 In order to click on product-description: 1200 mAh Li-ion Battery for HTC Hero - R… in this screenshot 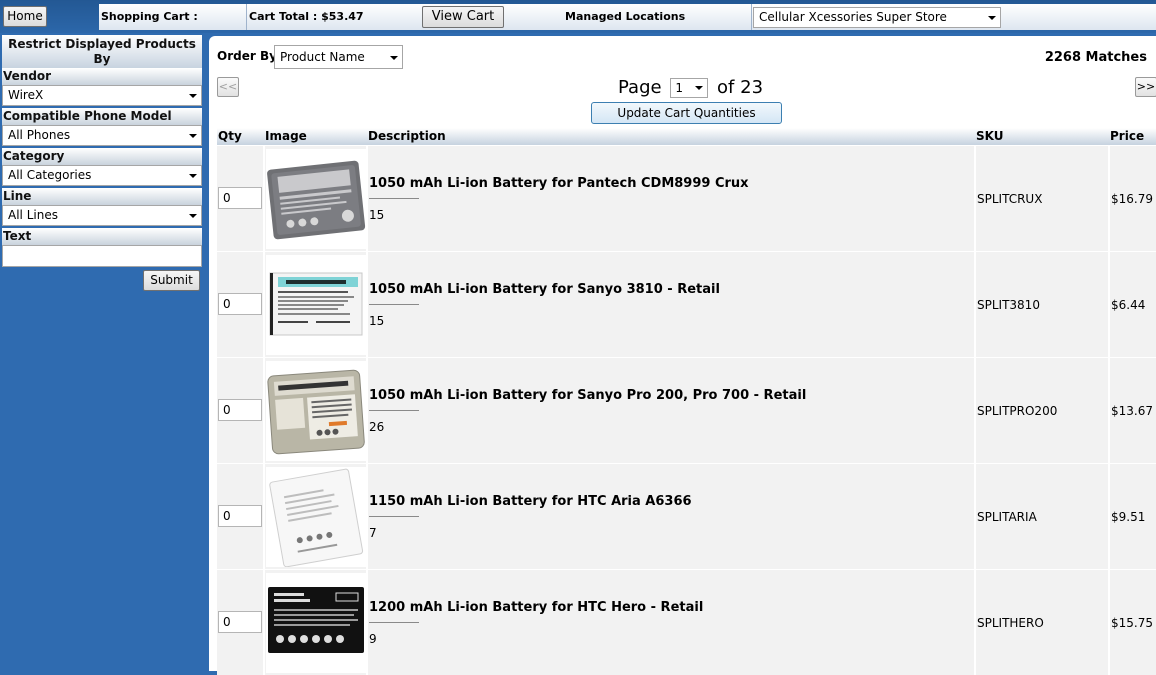, I will do `click(536, 607)`.